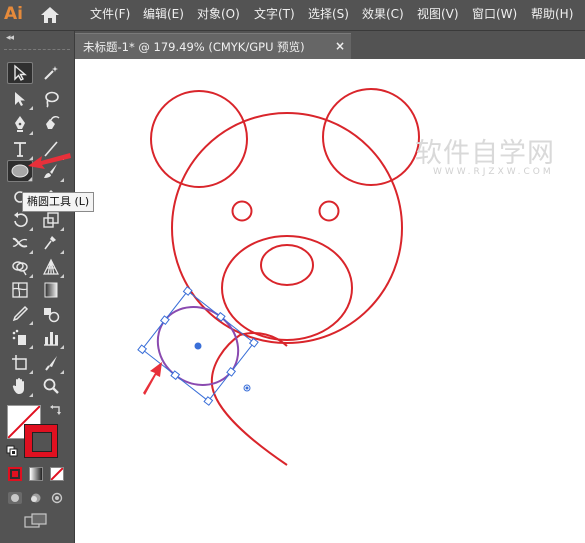 The image size is (585, 543). I want to click on stroke-swatch, so click(41, 441).